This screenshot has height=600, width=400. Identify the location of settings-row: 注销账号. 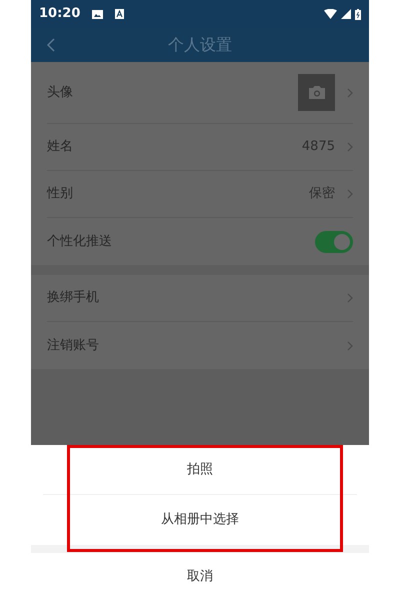
(200, 345).